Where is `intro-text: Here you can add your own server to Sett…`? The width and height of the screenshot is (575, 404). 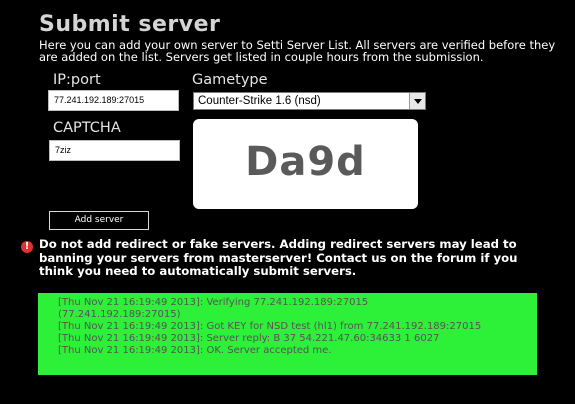
intro-text: Here you can add your own server to Sett… is located at coordinates (297, 51).